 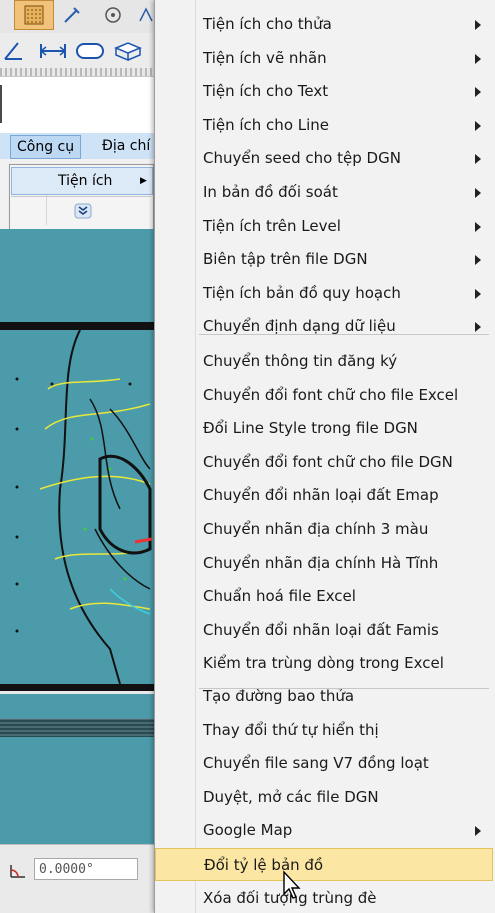 I want to click on menu-item-label: Duyệt, mở các file DGN, so click(x=291, y=796).